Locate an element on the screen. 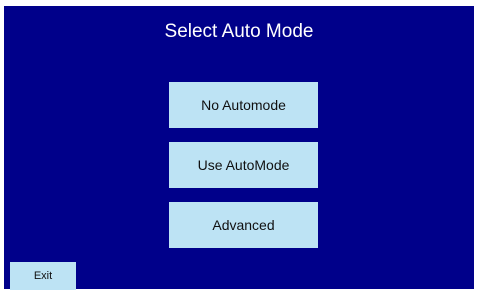 The image size is (478, 295). exit-button-label: Exit is located at coordinates (43, 276).